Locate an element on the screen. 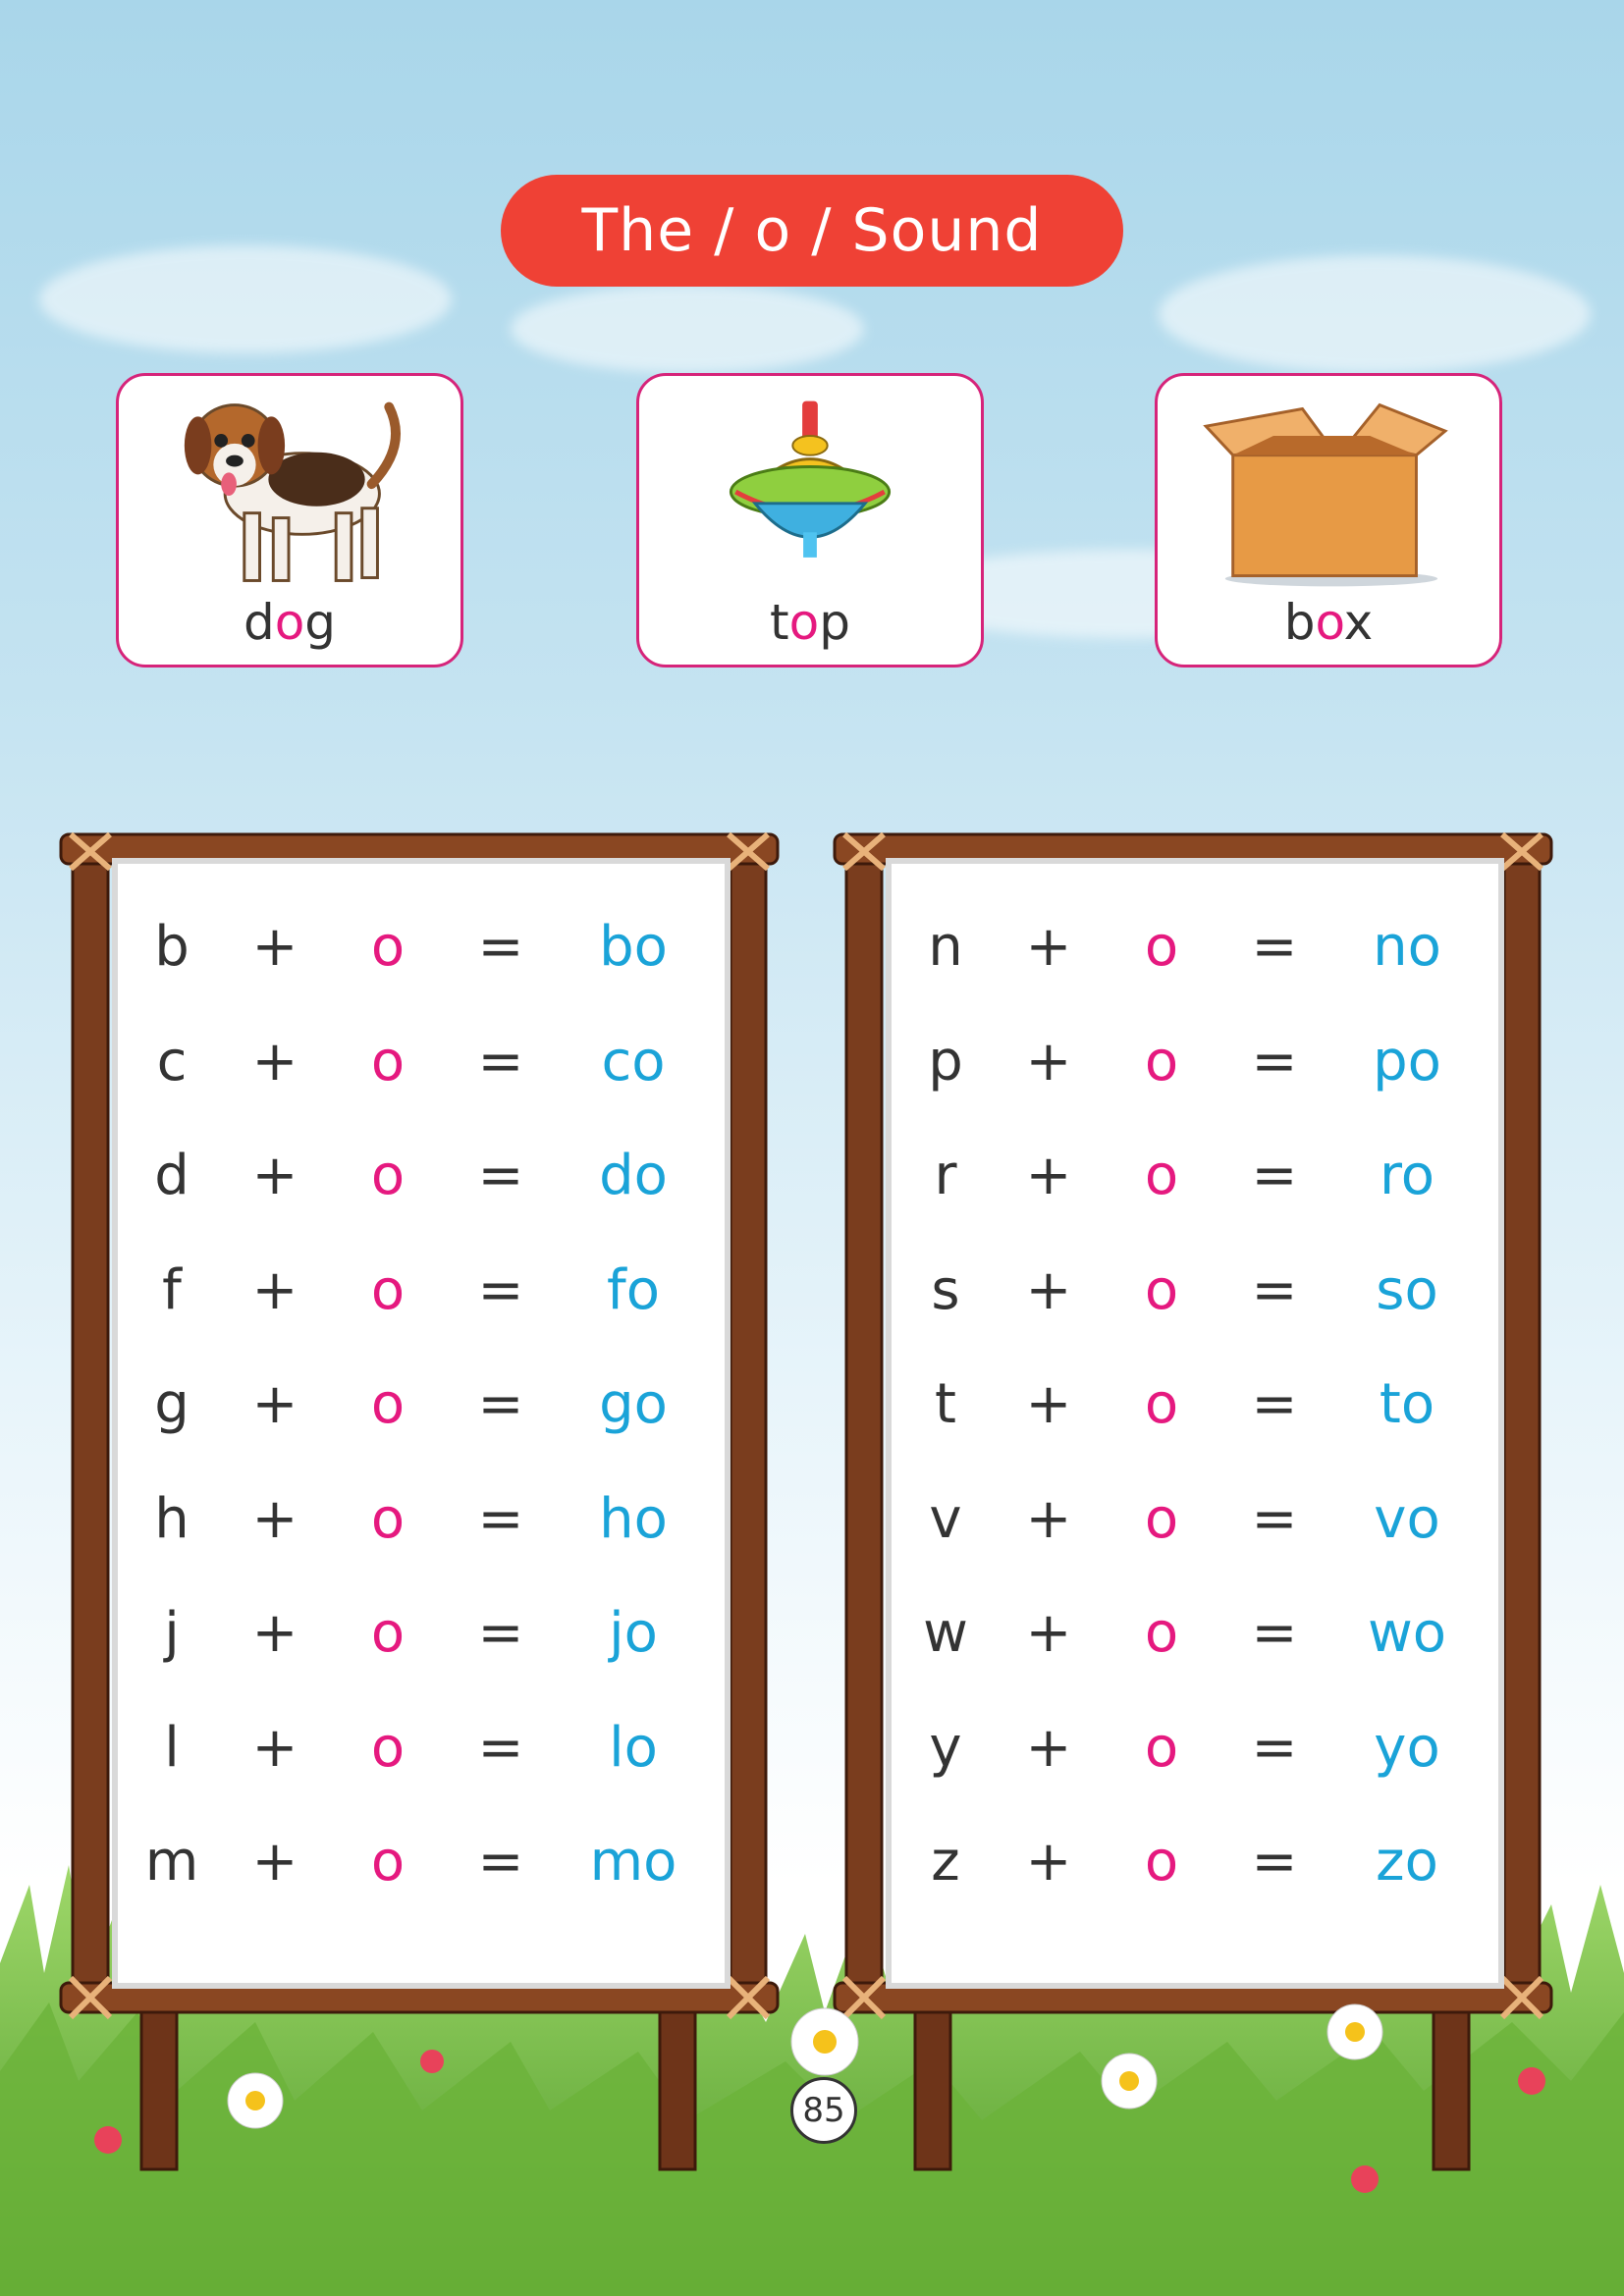  equation-result: lo is located at coordinates (633, 1747).